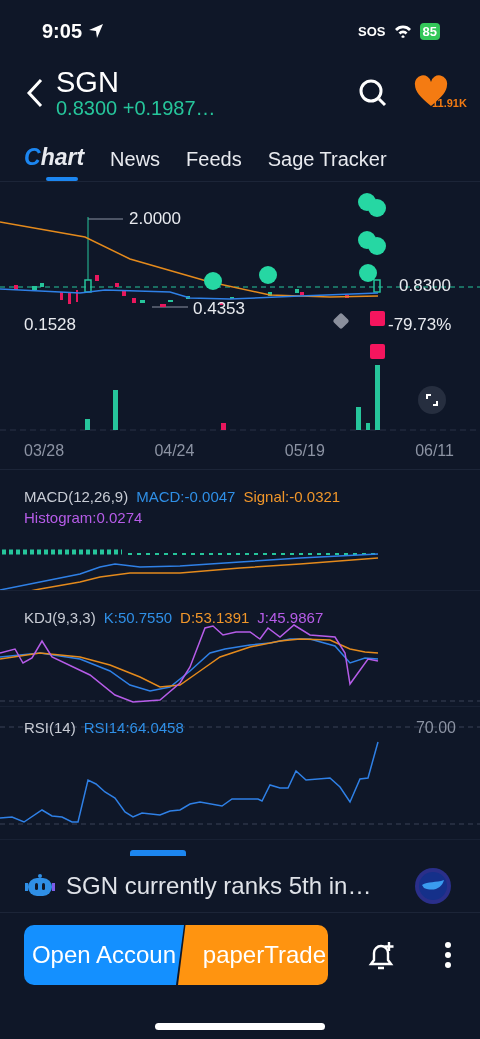 The height and width of the screenshot is (1039, 480). Describe the element at coordinates (138, 617) in the screenshot. I see `indicator-value: K:50.7550` at that location.